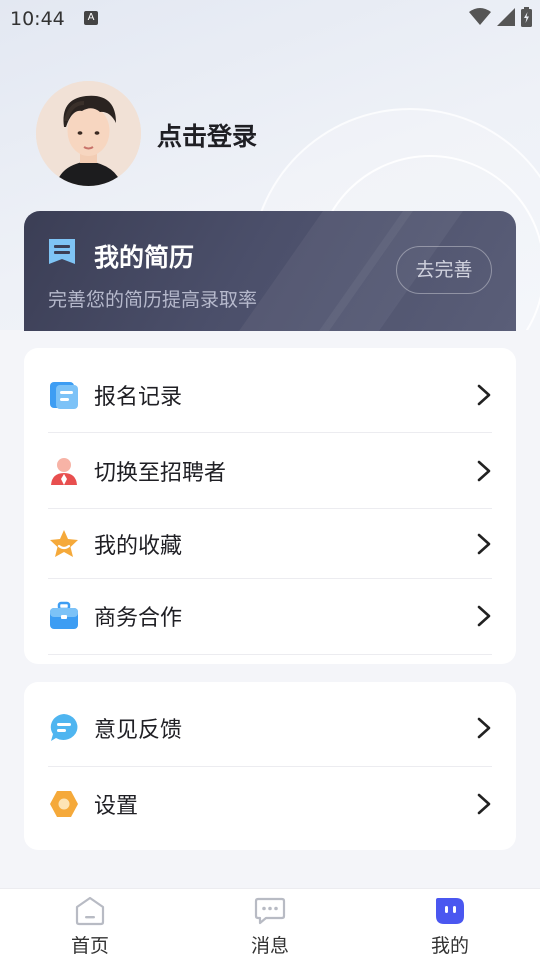 Image resolution: width=540 pixels, height=960 pixels. What do you see at coordinates (64, 543) in the screenshot?
I see `star-icon` at bounding box center [64, 543].